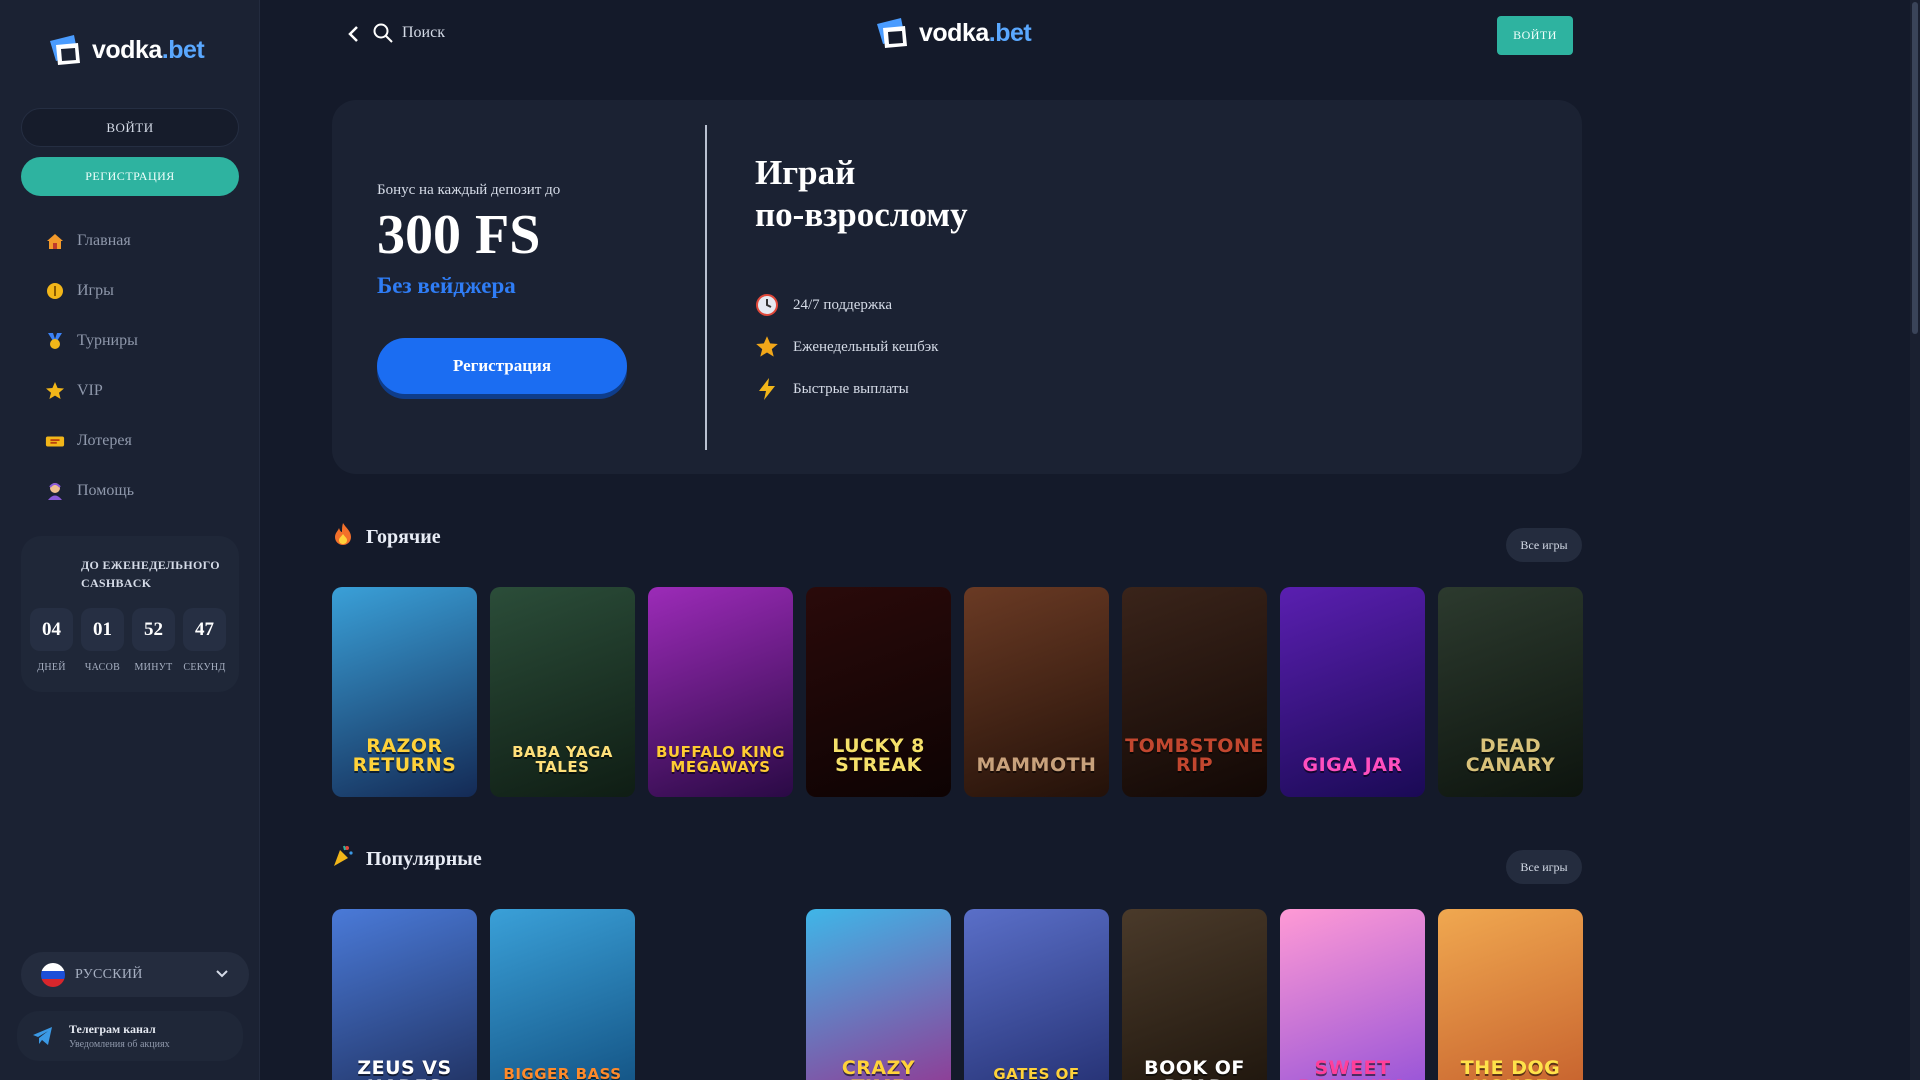 Image resolution: width=1920 pixels, height=1080 pixels. I want to click on game-card: Giga Jar, so click(1352, 692).